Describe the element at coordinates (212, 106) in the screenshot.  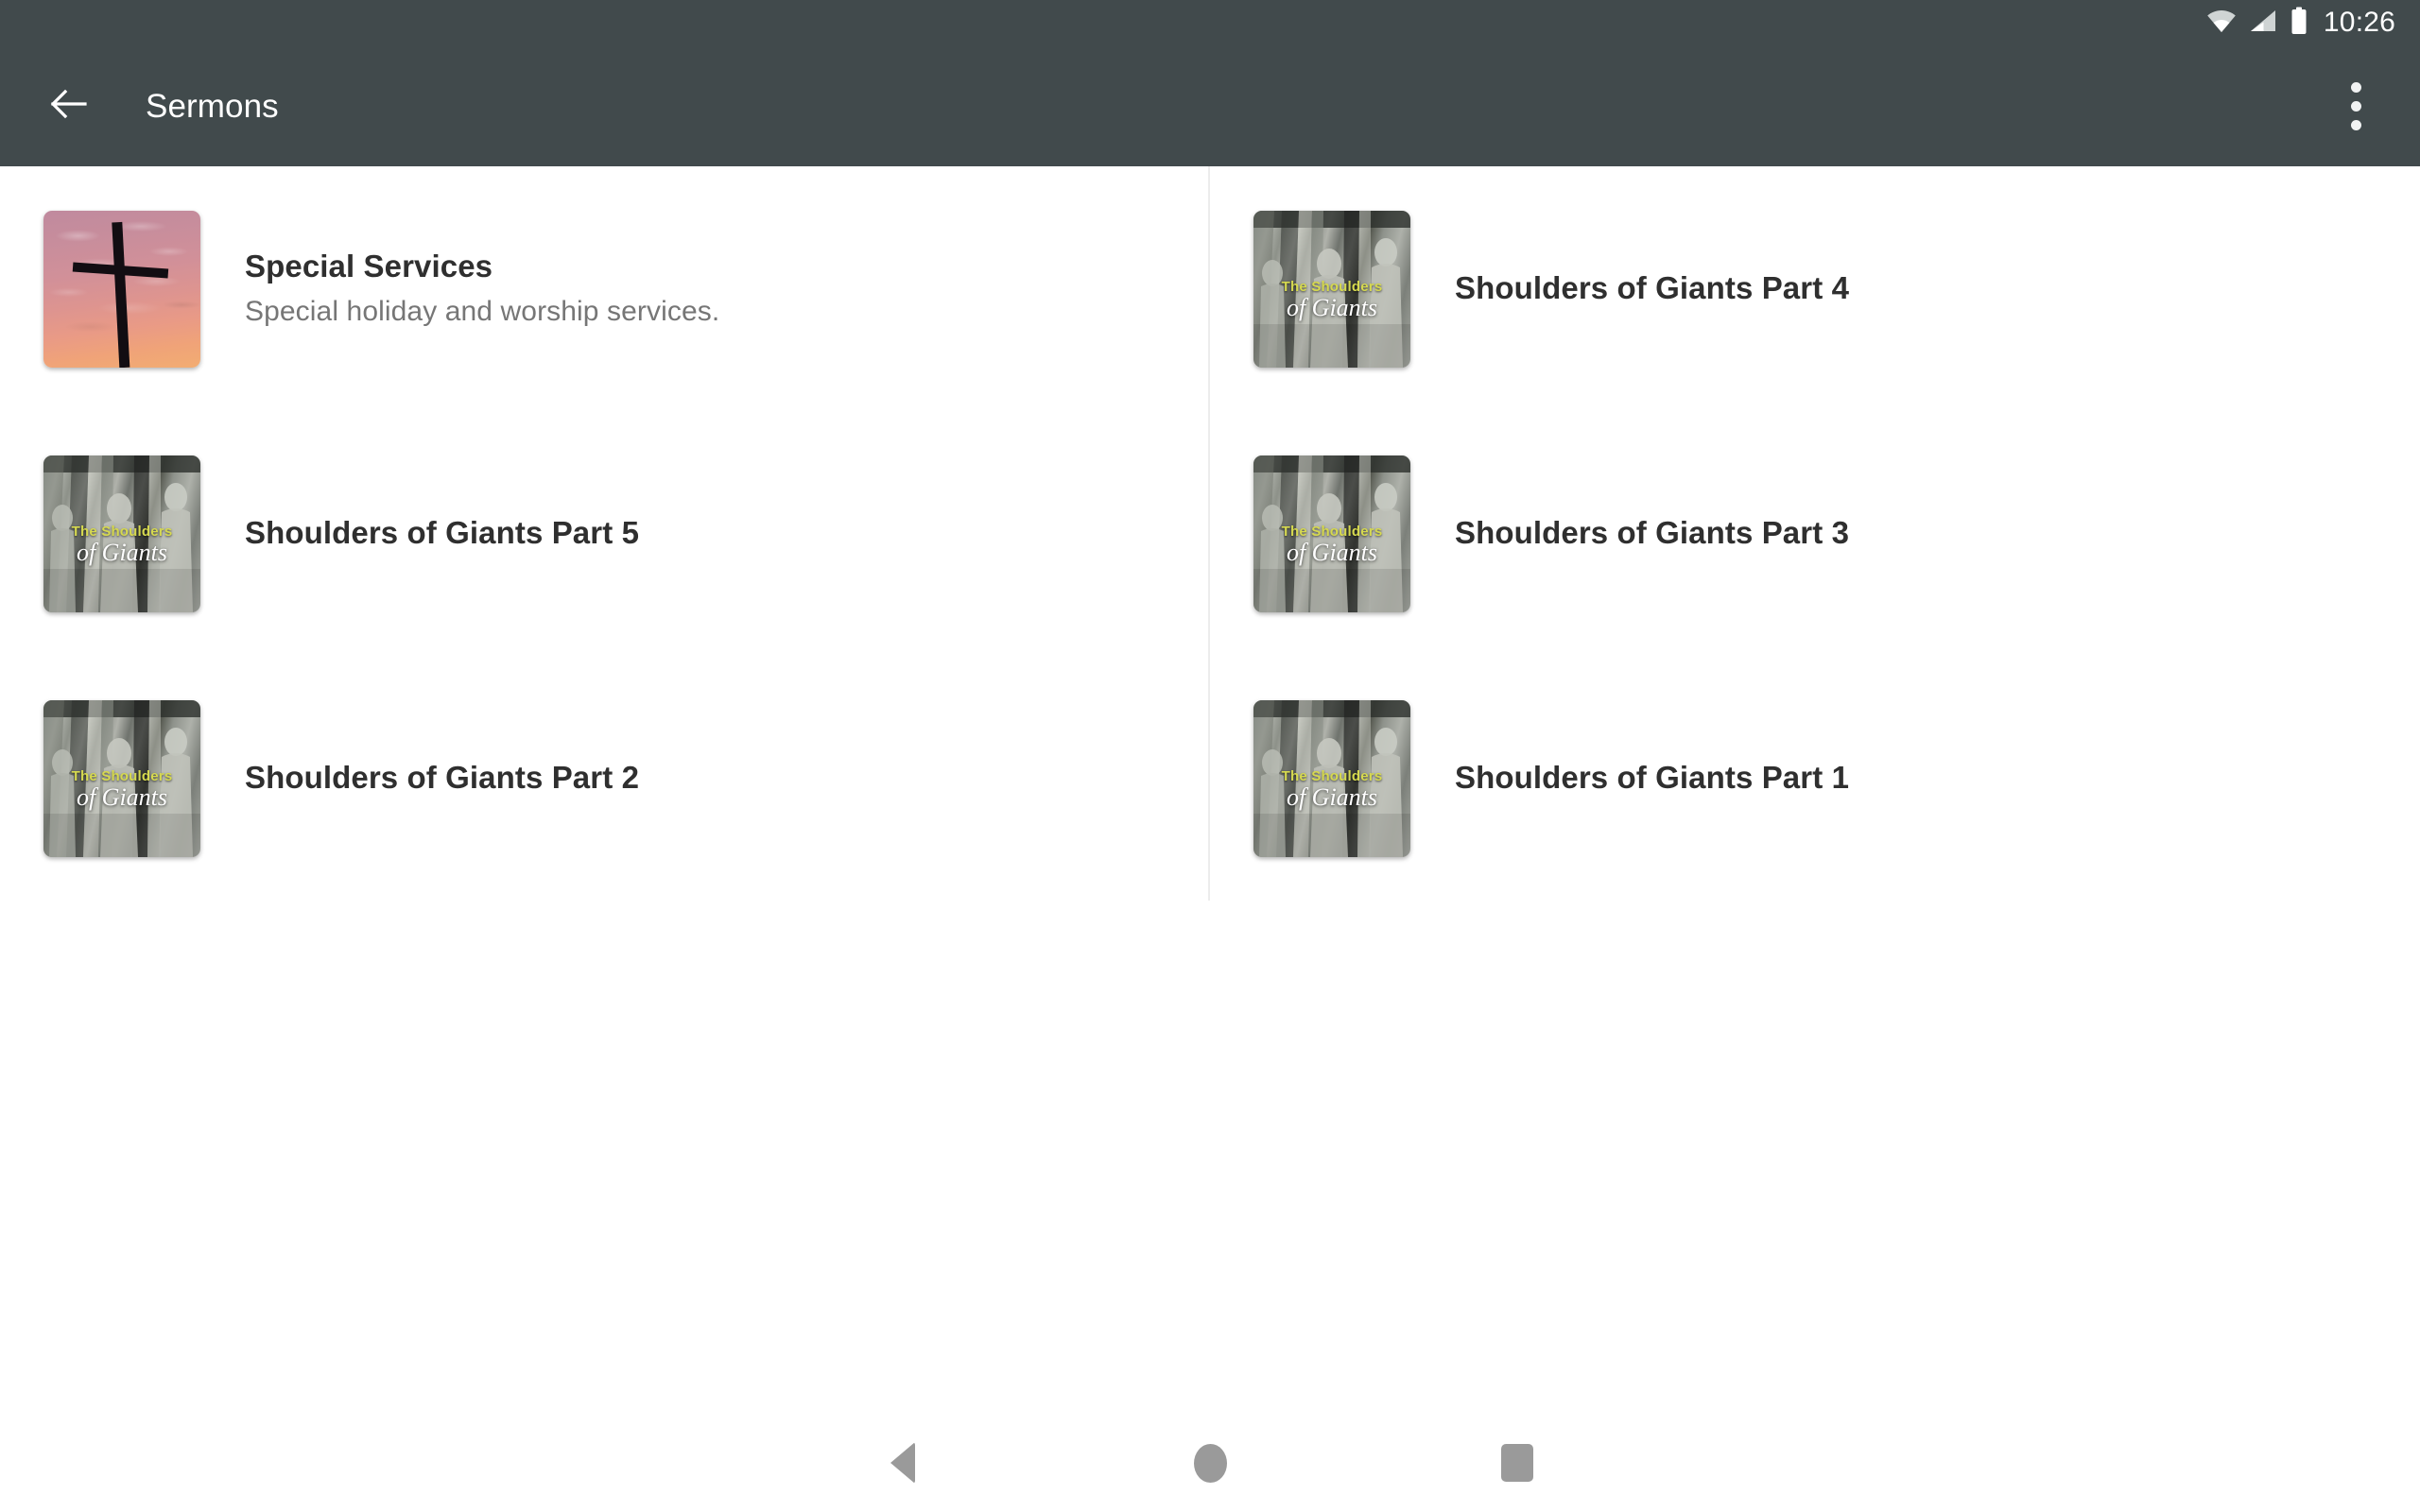
I see `page-title: Sermons` at that location.